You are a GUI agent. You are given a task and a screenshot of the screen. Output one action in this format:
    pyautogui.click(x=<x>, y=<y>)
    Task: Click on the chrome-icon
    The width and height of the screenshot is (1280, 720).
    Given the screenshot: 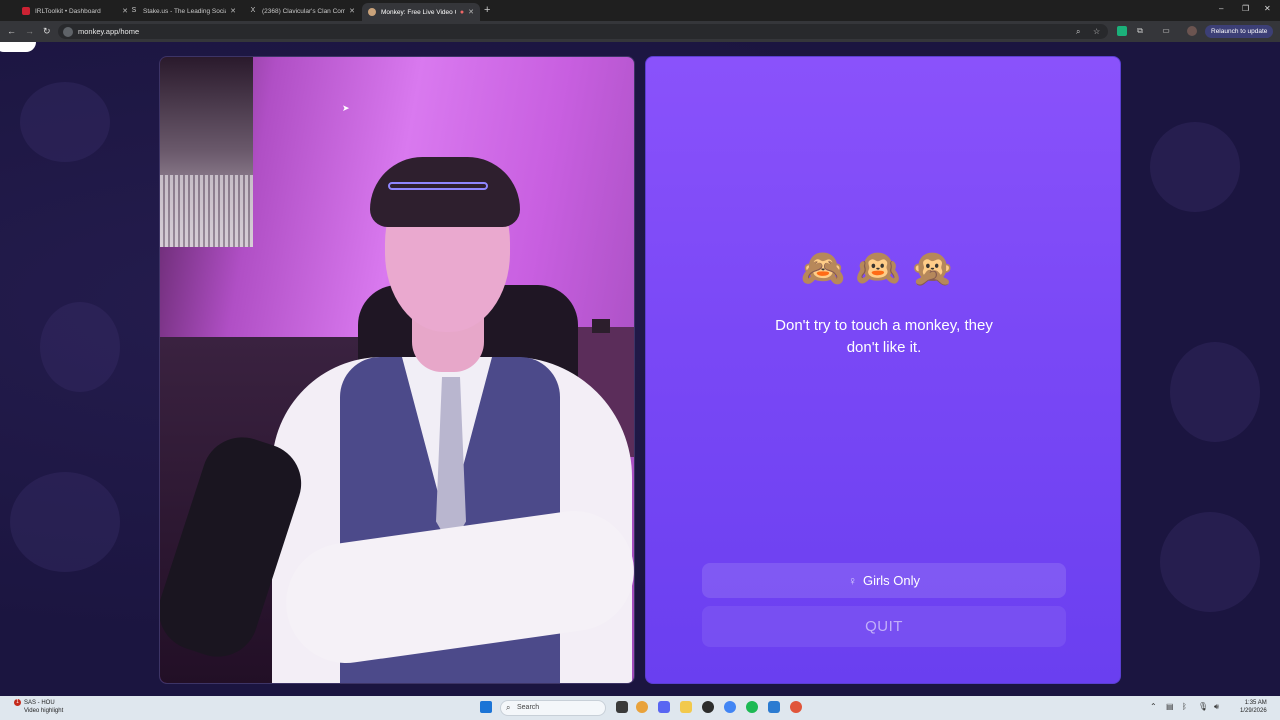 What is the action you would take?
    pyautogui.click(x=642, y=707)
    